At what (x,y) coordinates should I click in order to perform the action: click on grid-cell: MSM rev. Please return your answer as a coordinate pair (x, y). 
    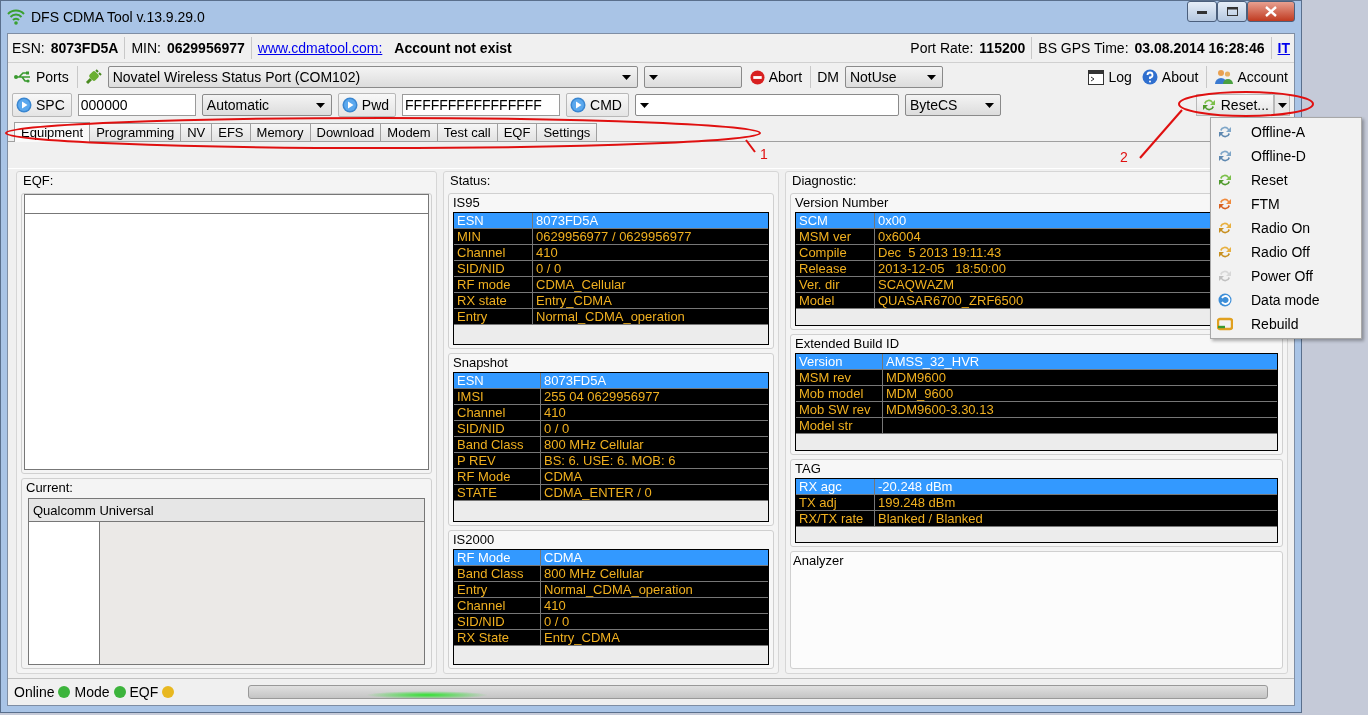
    Looking at the image, I should click on (839, 378).